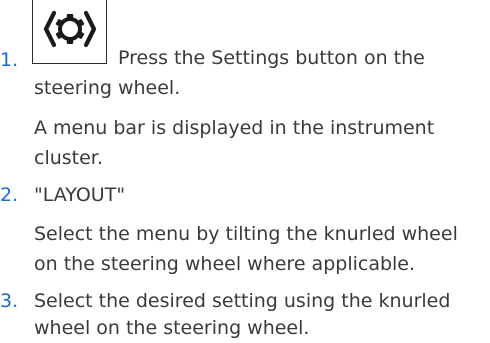  I want to click on step-3-line-2: wheel on the steering wheel., so click(172, 328).